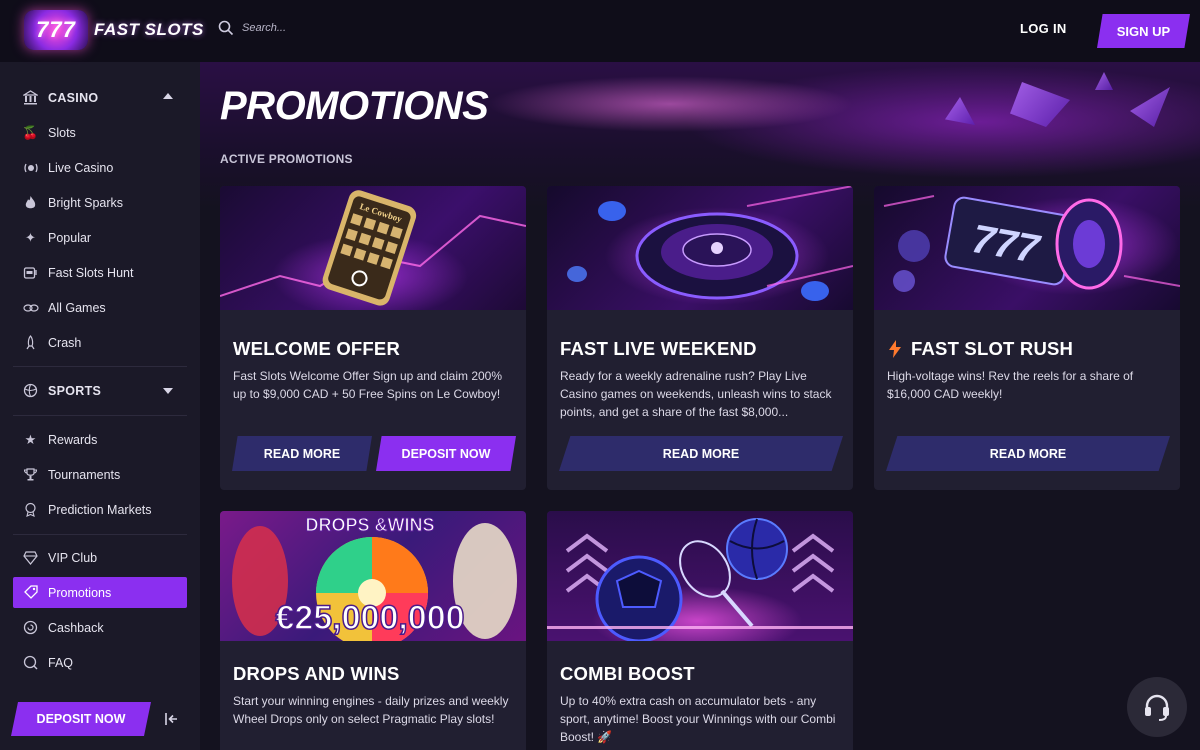  I want to click on promo-image: 777, so click(1027, 248).